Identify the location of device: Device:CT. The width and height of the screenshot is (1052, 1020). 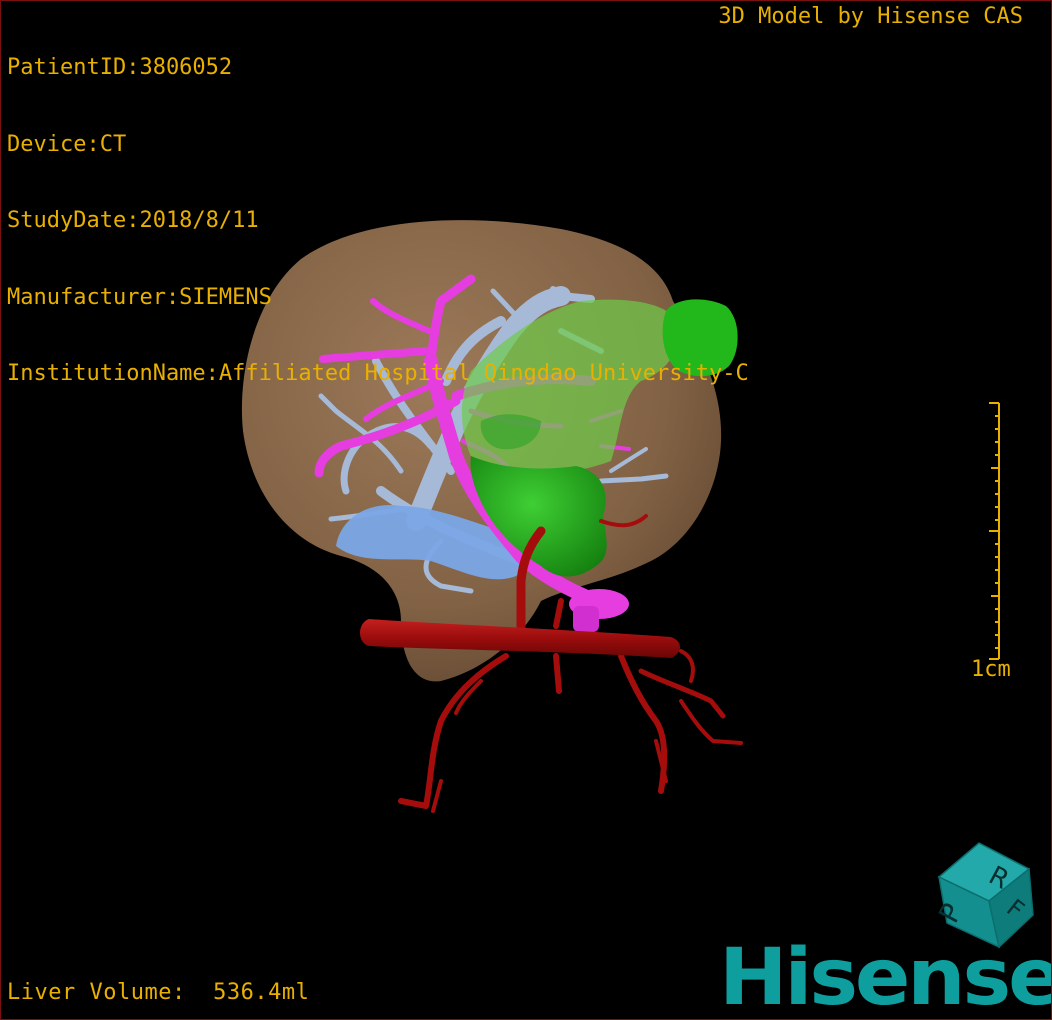
(67, 144).